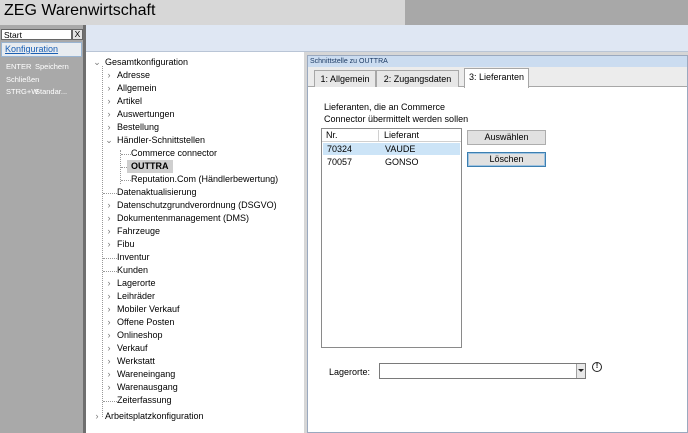 Image resolution: width=688 pixels, height=433 pixels. Describe the element at coordinates (133, 257) in the screenshot. I see `tree-item: Inventur` at that location.